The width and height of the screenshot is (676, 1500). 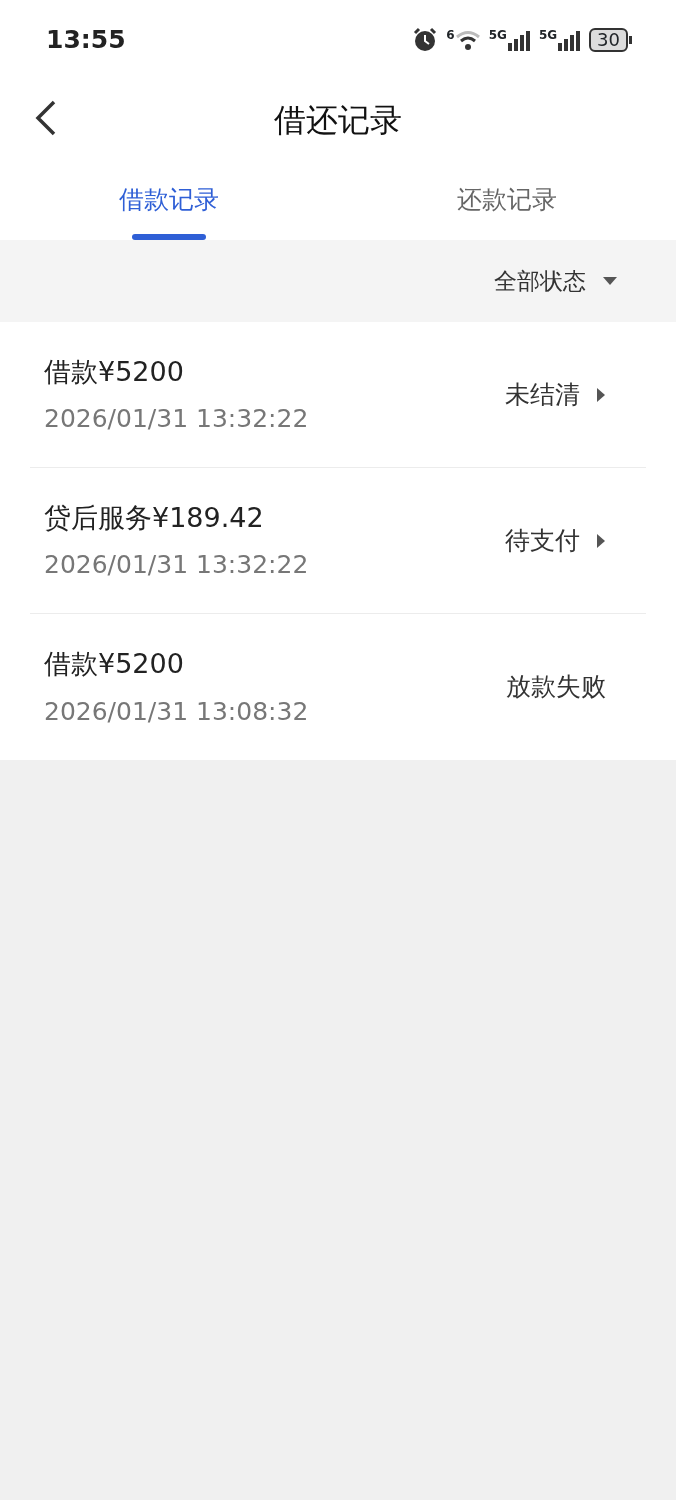 What do you see at coordinates (425, 40) in the screenshot?
I see `alarm-clock-icon` at bounding box center [425, 40].